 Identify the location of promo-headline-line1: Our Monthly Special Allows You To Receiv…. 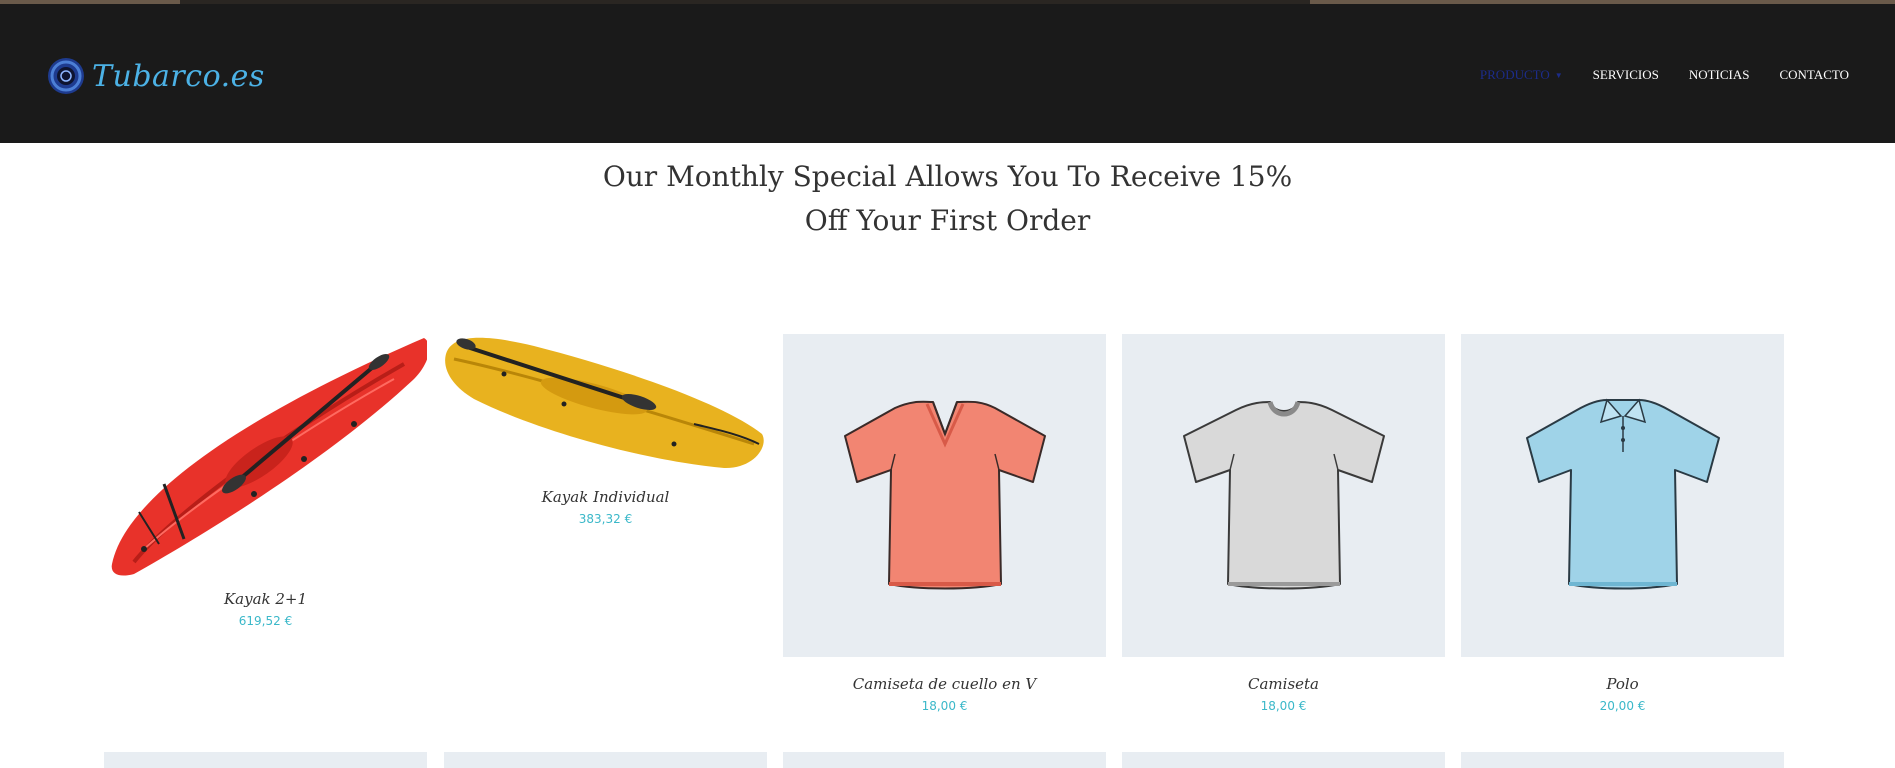
(947, 176).